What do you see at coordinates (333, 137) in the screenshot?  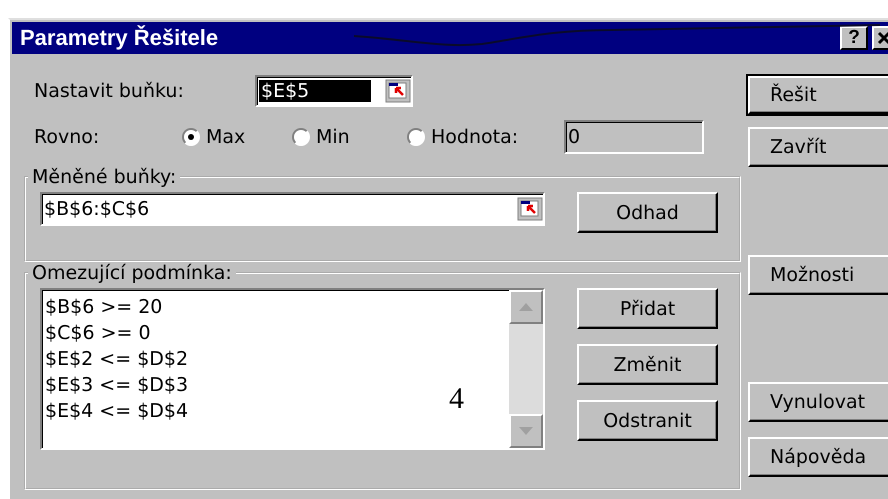 I see `radio-label: Min` at bounding box center [333, 137].